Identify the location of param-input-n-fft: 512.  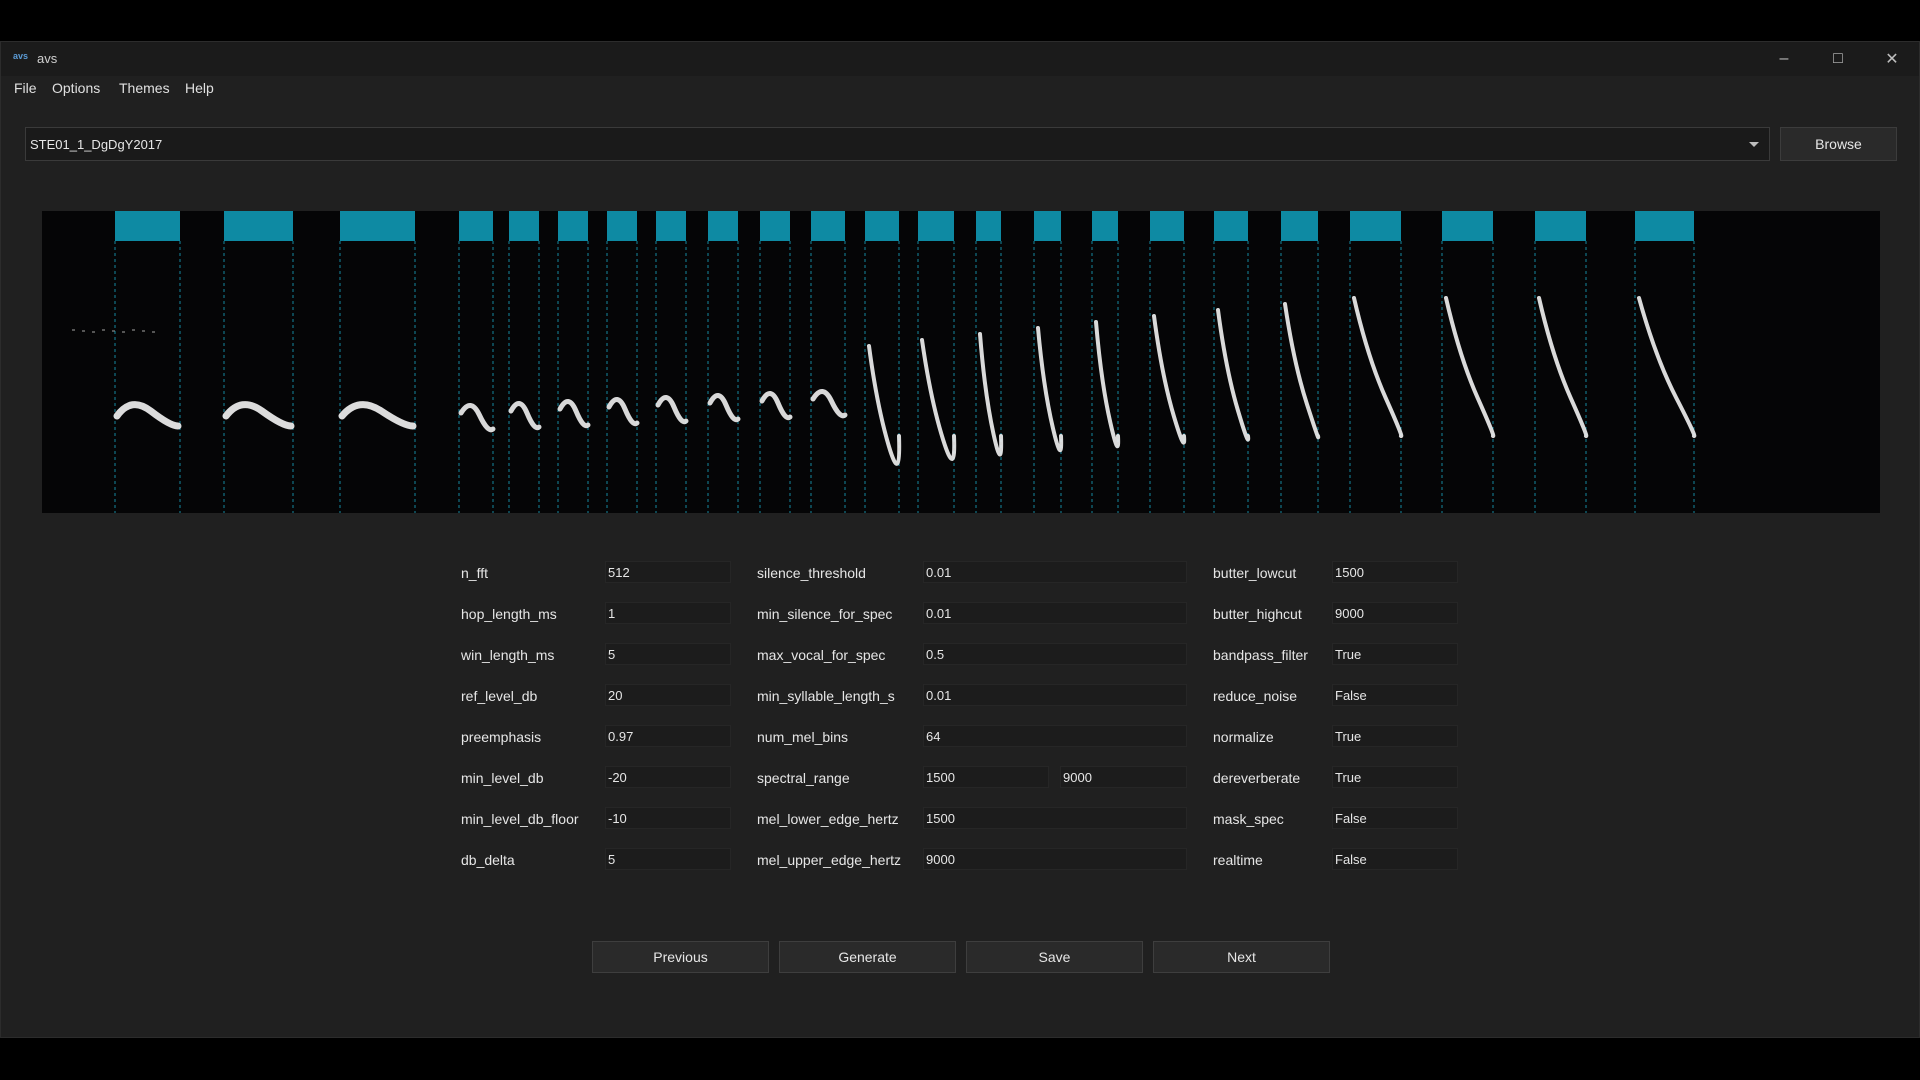
(668, 572).